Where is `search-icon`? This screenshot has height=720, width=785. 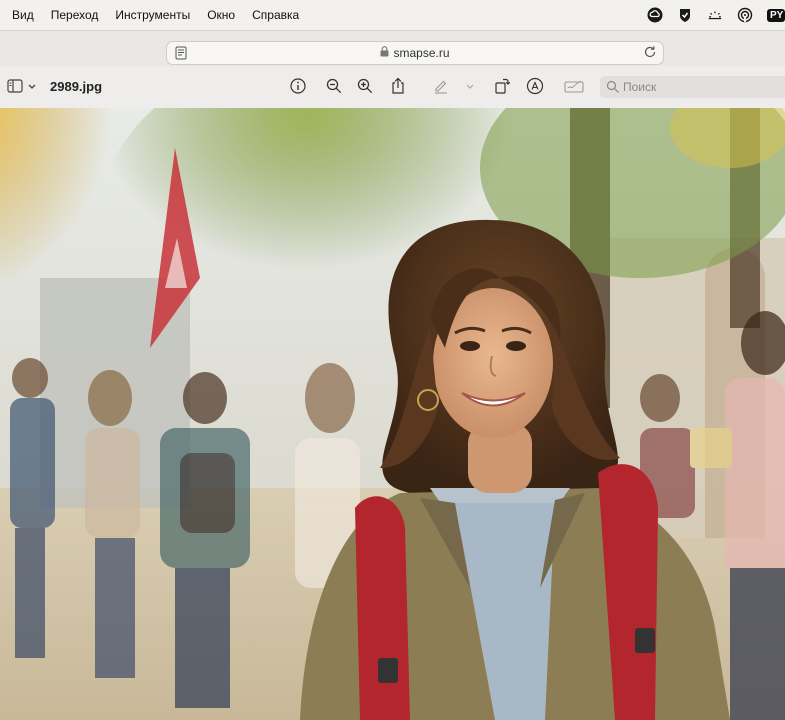
search-icon is located at coordinates (613, 87).